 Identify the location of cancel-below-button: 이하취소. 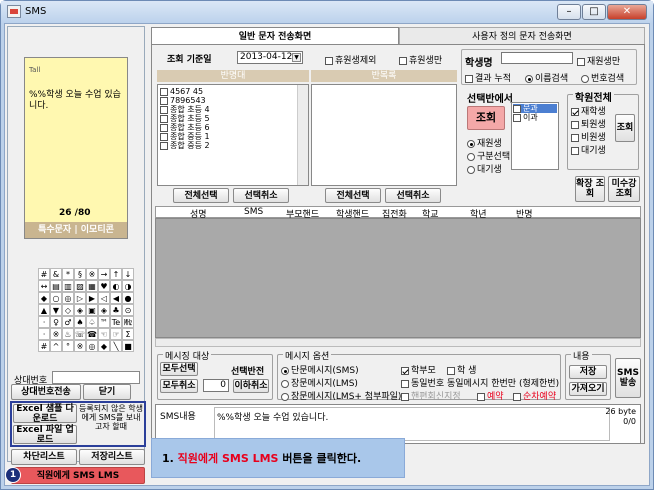
(251, 386).